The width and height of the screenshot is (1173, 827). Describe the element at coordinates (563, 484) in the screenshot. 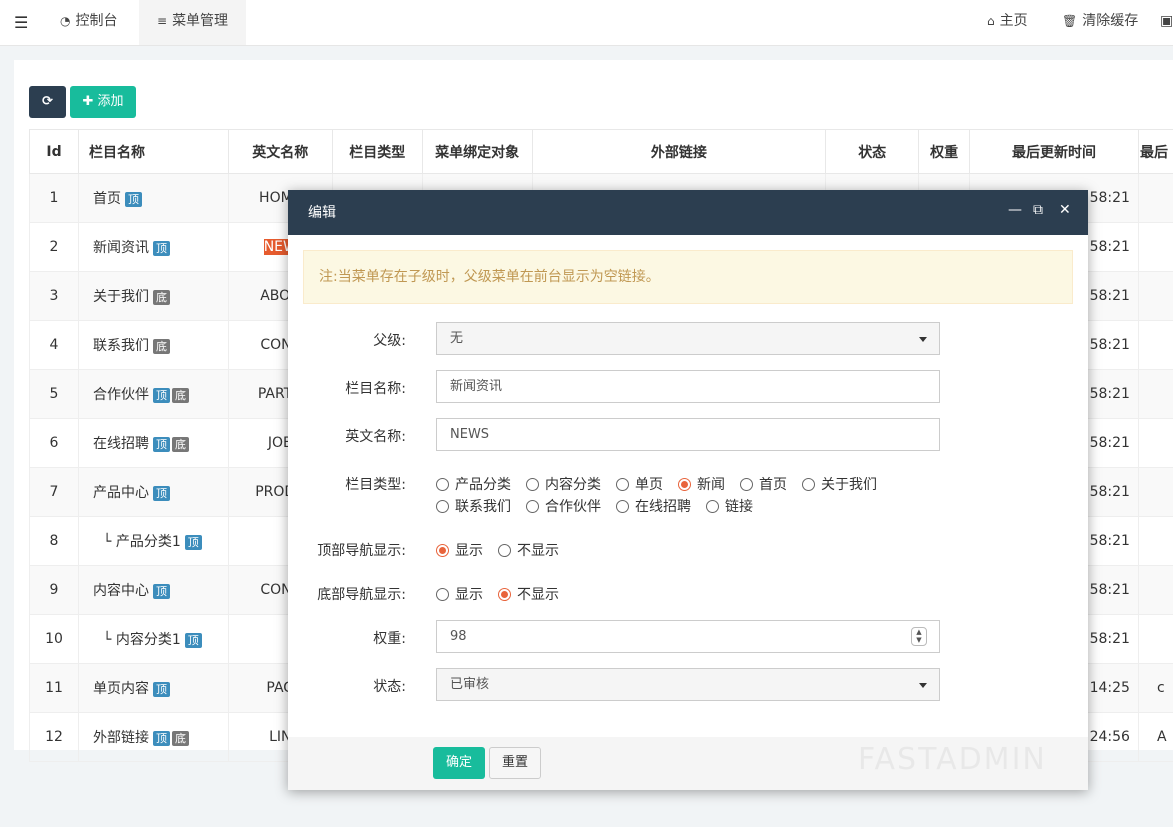

I see `type-radio-content-category: 内容分类` at that location.